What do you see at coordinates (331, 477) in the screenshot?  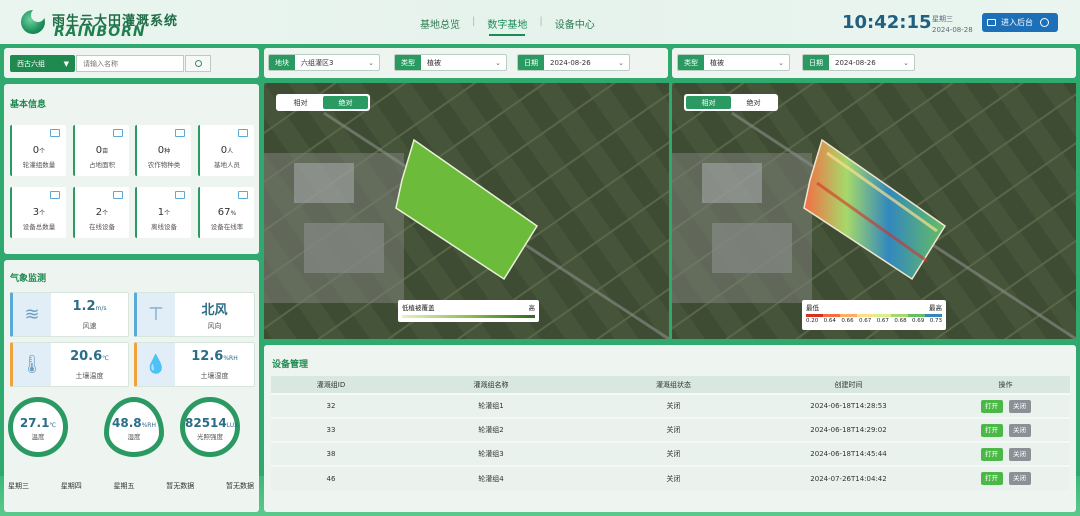 I see `cell-group-id: 46` at bounding box center [331, 477].